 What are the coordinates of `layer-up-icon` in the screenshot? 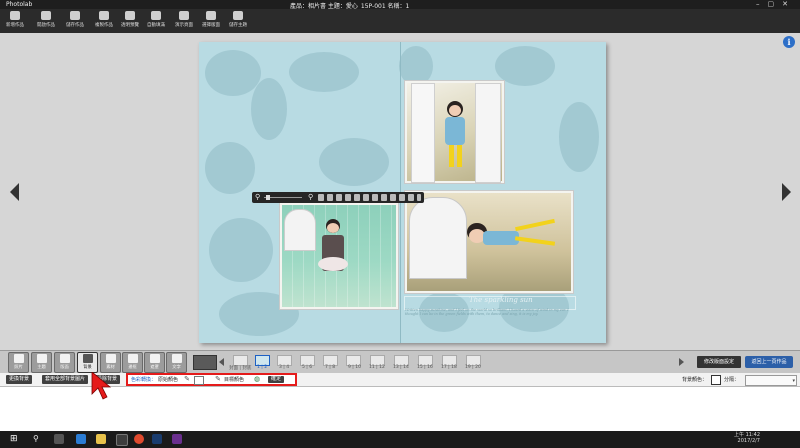 It's located at (393, 197).